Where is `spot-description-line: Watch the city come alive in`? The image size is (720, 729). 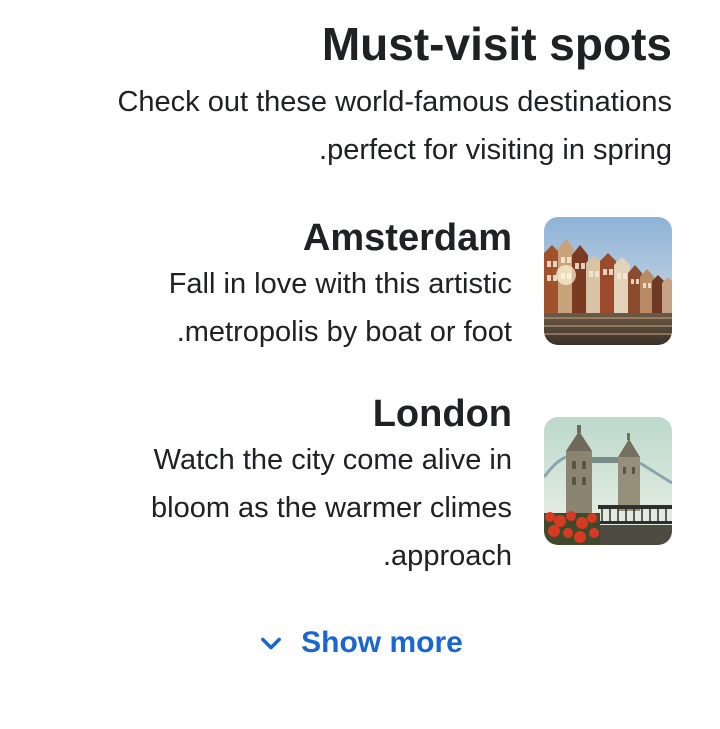
spot-description-line: Watch the city come alive in is located at coordinates (332, 460).